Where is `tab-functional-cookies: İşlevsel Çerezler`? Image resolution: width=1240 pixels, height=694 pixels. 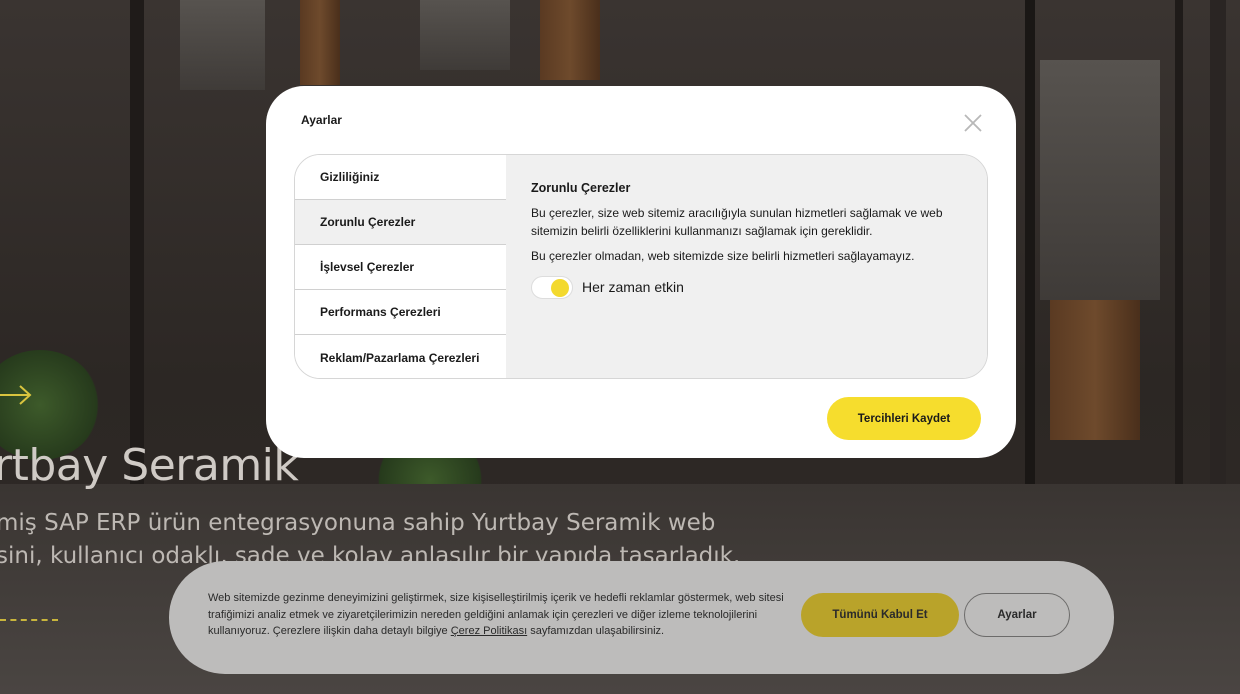 tab-functional-cookies: İşlevsel Çerezler is located at coordinates (400, 267).